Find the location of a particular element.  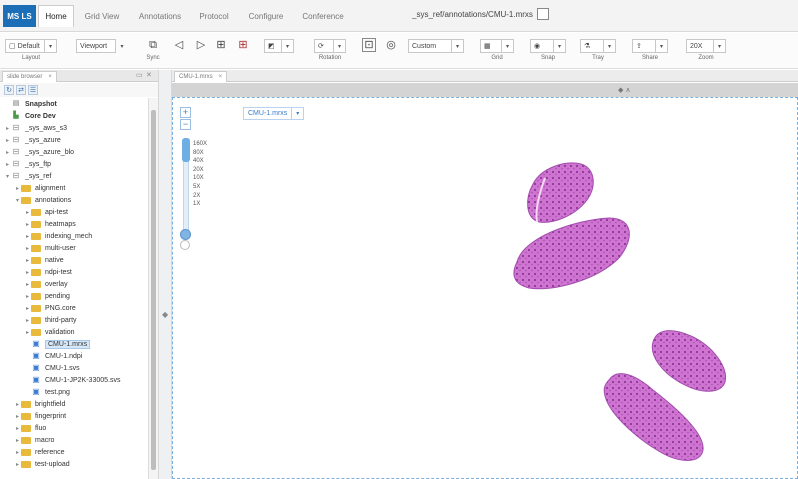

tray-button: ⚗ is located at coordinates (592, 46).